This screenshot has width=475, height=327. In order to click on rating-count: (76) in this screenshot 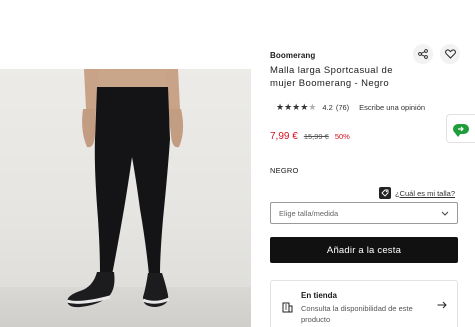, I will do `click(342, 107)`.